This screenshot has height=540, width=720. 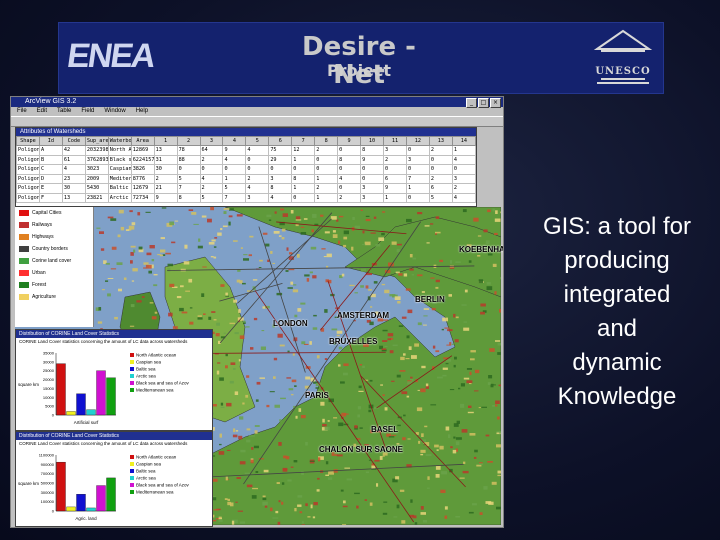 What do you see at coordinates (24, 285) in the screenshot?
I see `legend-swatch` at bounding box center [24, 285].